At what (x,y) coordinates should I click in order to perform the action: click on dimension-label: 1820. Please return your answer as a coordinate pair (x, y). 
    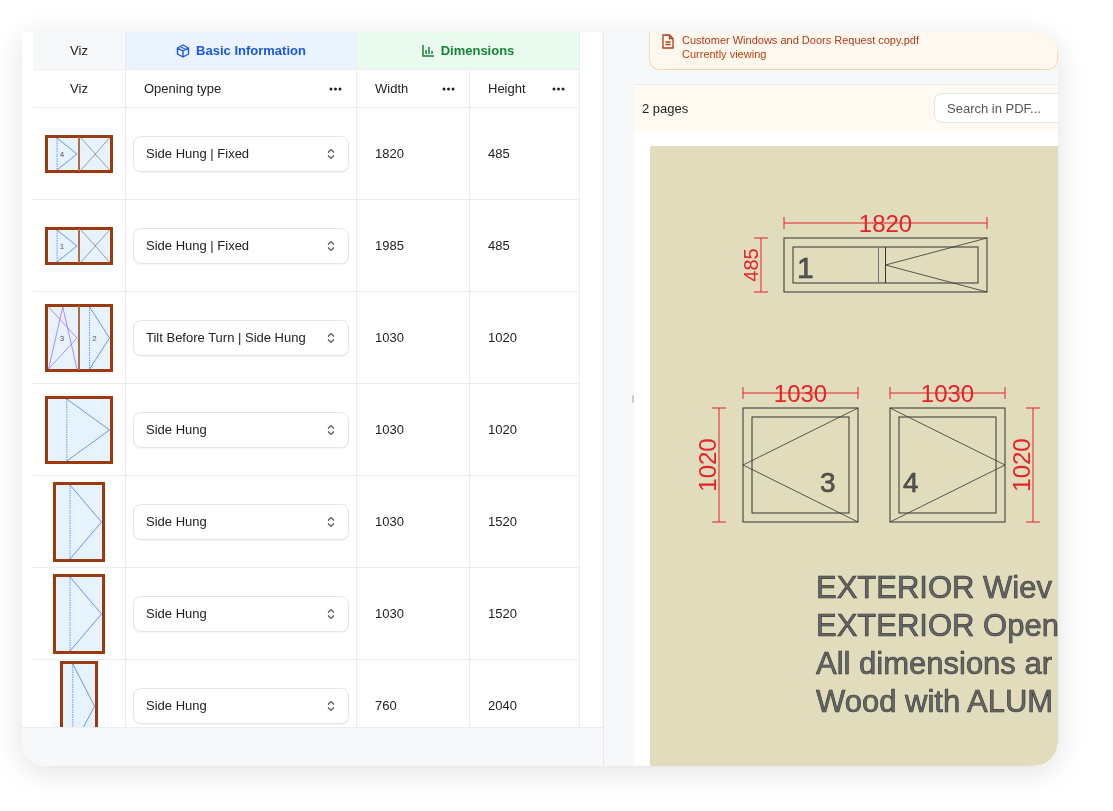
    Looking at the image, I should click on (885, 223).